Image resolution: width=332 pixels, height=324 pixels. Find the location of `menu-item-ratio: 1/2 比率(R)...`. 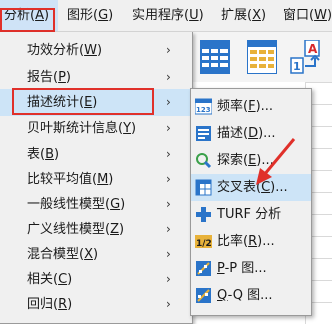

menu-item-ratio: 1/2 比率(R)... is located at coordinates (251, 241).